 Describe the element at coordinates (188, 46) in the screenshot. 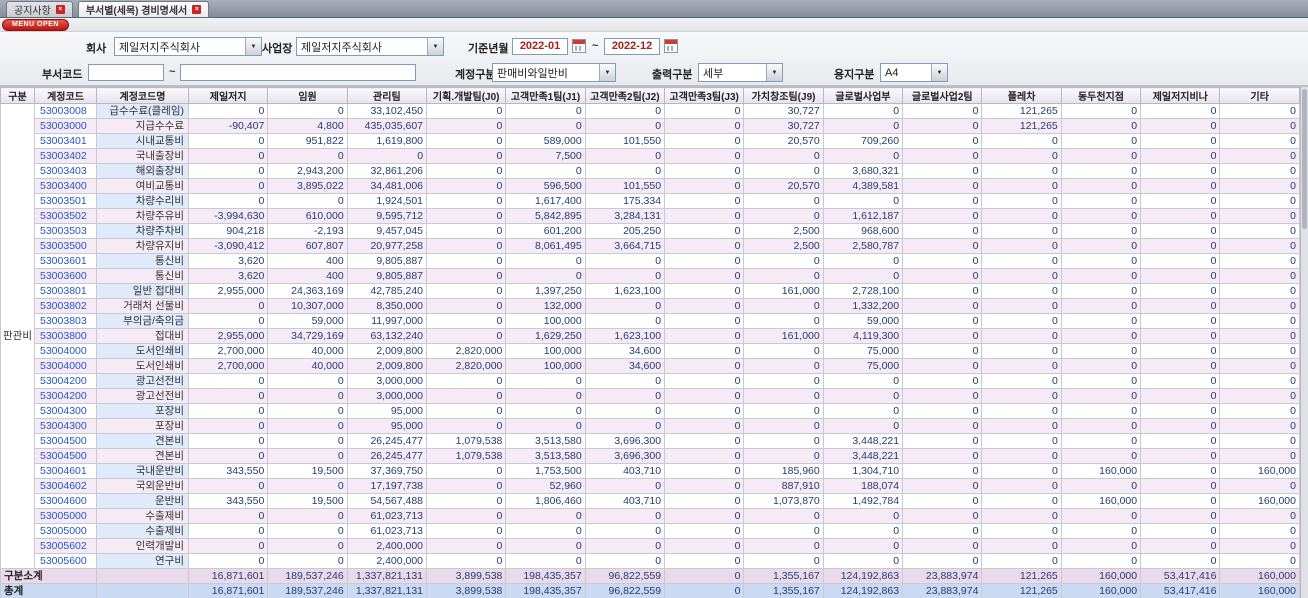

I see `company-select: 제일저지주식회사 ▼` at that location.